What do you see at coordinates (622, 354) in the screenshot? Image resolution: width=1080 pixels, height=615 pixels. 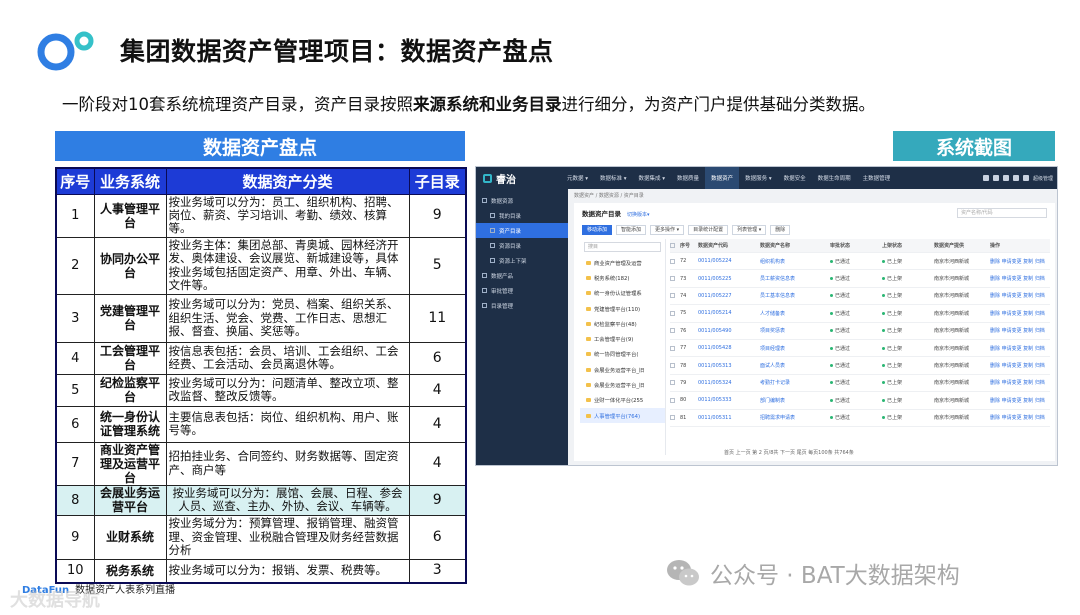 I see `tree-item: 统一协同管理平台(` at bounding box center [622, 354].